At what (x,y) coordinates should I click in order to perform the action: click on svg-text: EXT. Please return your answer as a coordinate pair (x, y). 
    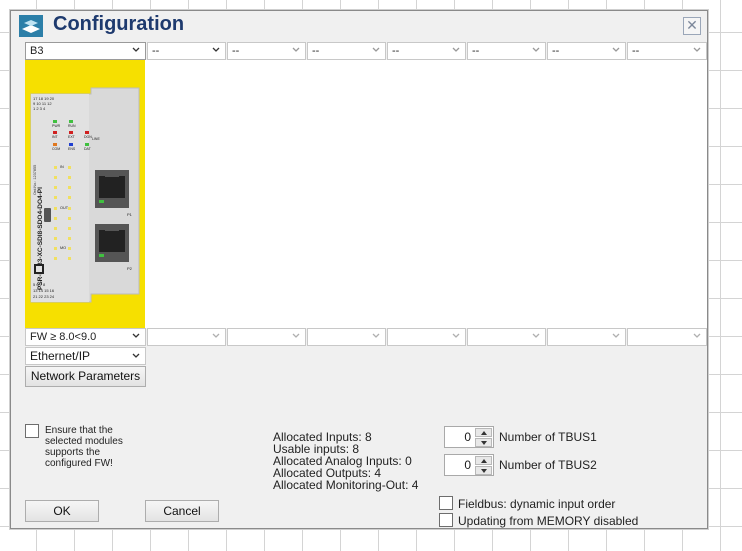
    Looking at the image, I should click on (72, 137).